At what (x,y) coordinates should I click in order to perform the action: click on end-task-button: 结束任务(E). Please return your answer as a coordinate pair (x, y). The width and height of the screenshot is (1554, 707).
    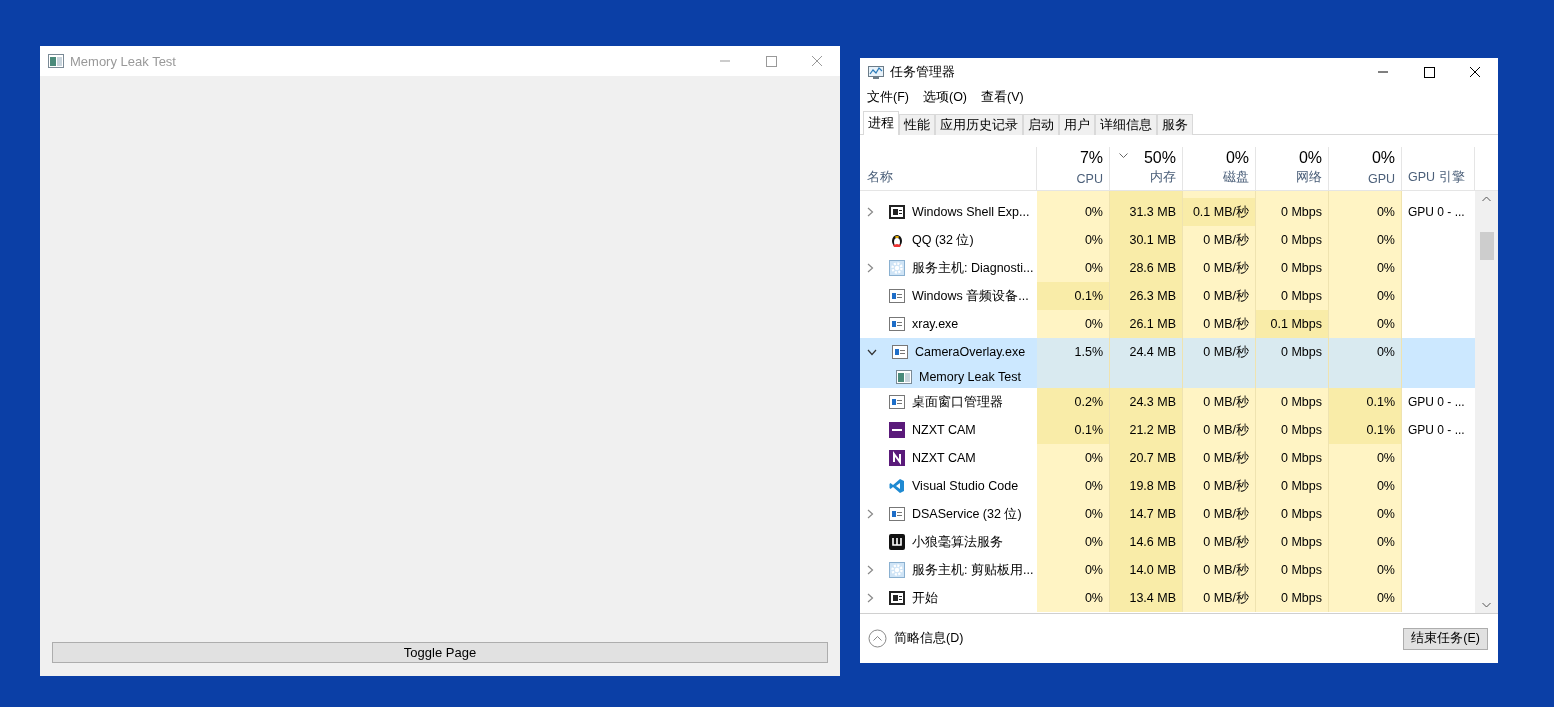
    Looking at the image, I should click on (1445, 638).